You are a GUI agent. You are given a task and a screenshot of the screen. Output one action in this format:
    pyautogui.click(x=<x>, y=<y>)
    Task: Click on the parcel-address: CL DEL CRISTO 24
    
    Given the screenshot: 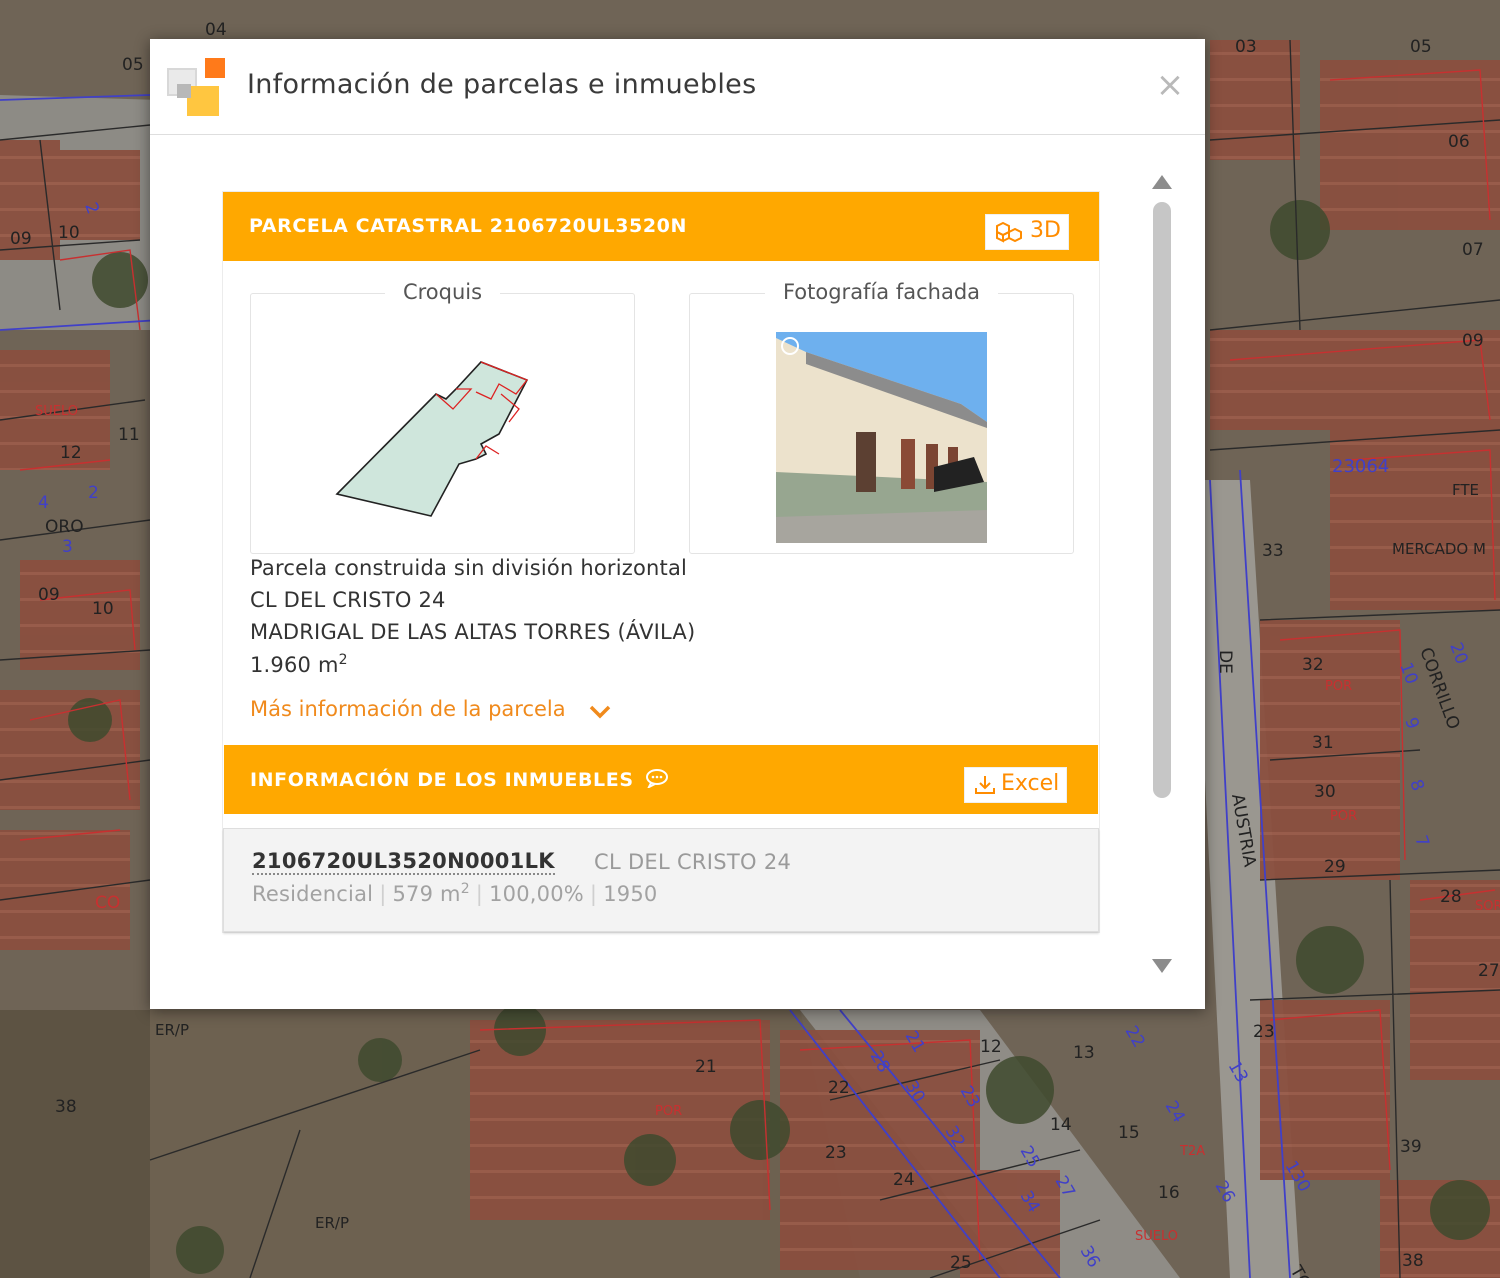 What is the action you would take?
    pyautogui.click(x=348, y=600)
    